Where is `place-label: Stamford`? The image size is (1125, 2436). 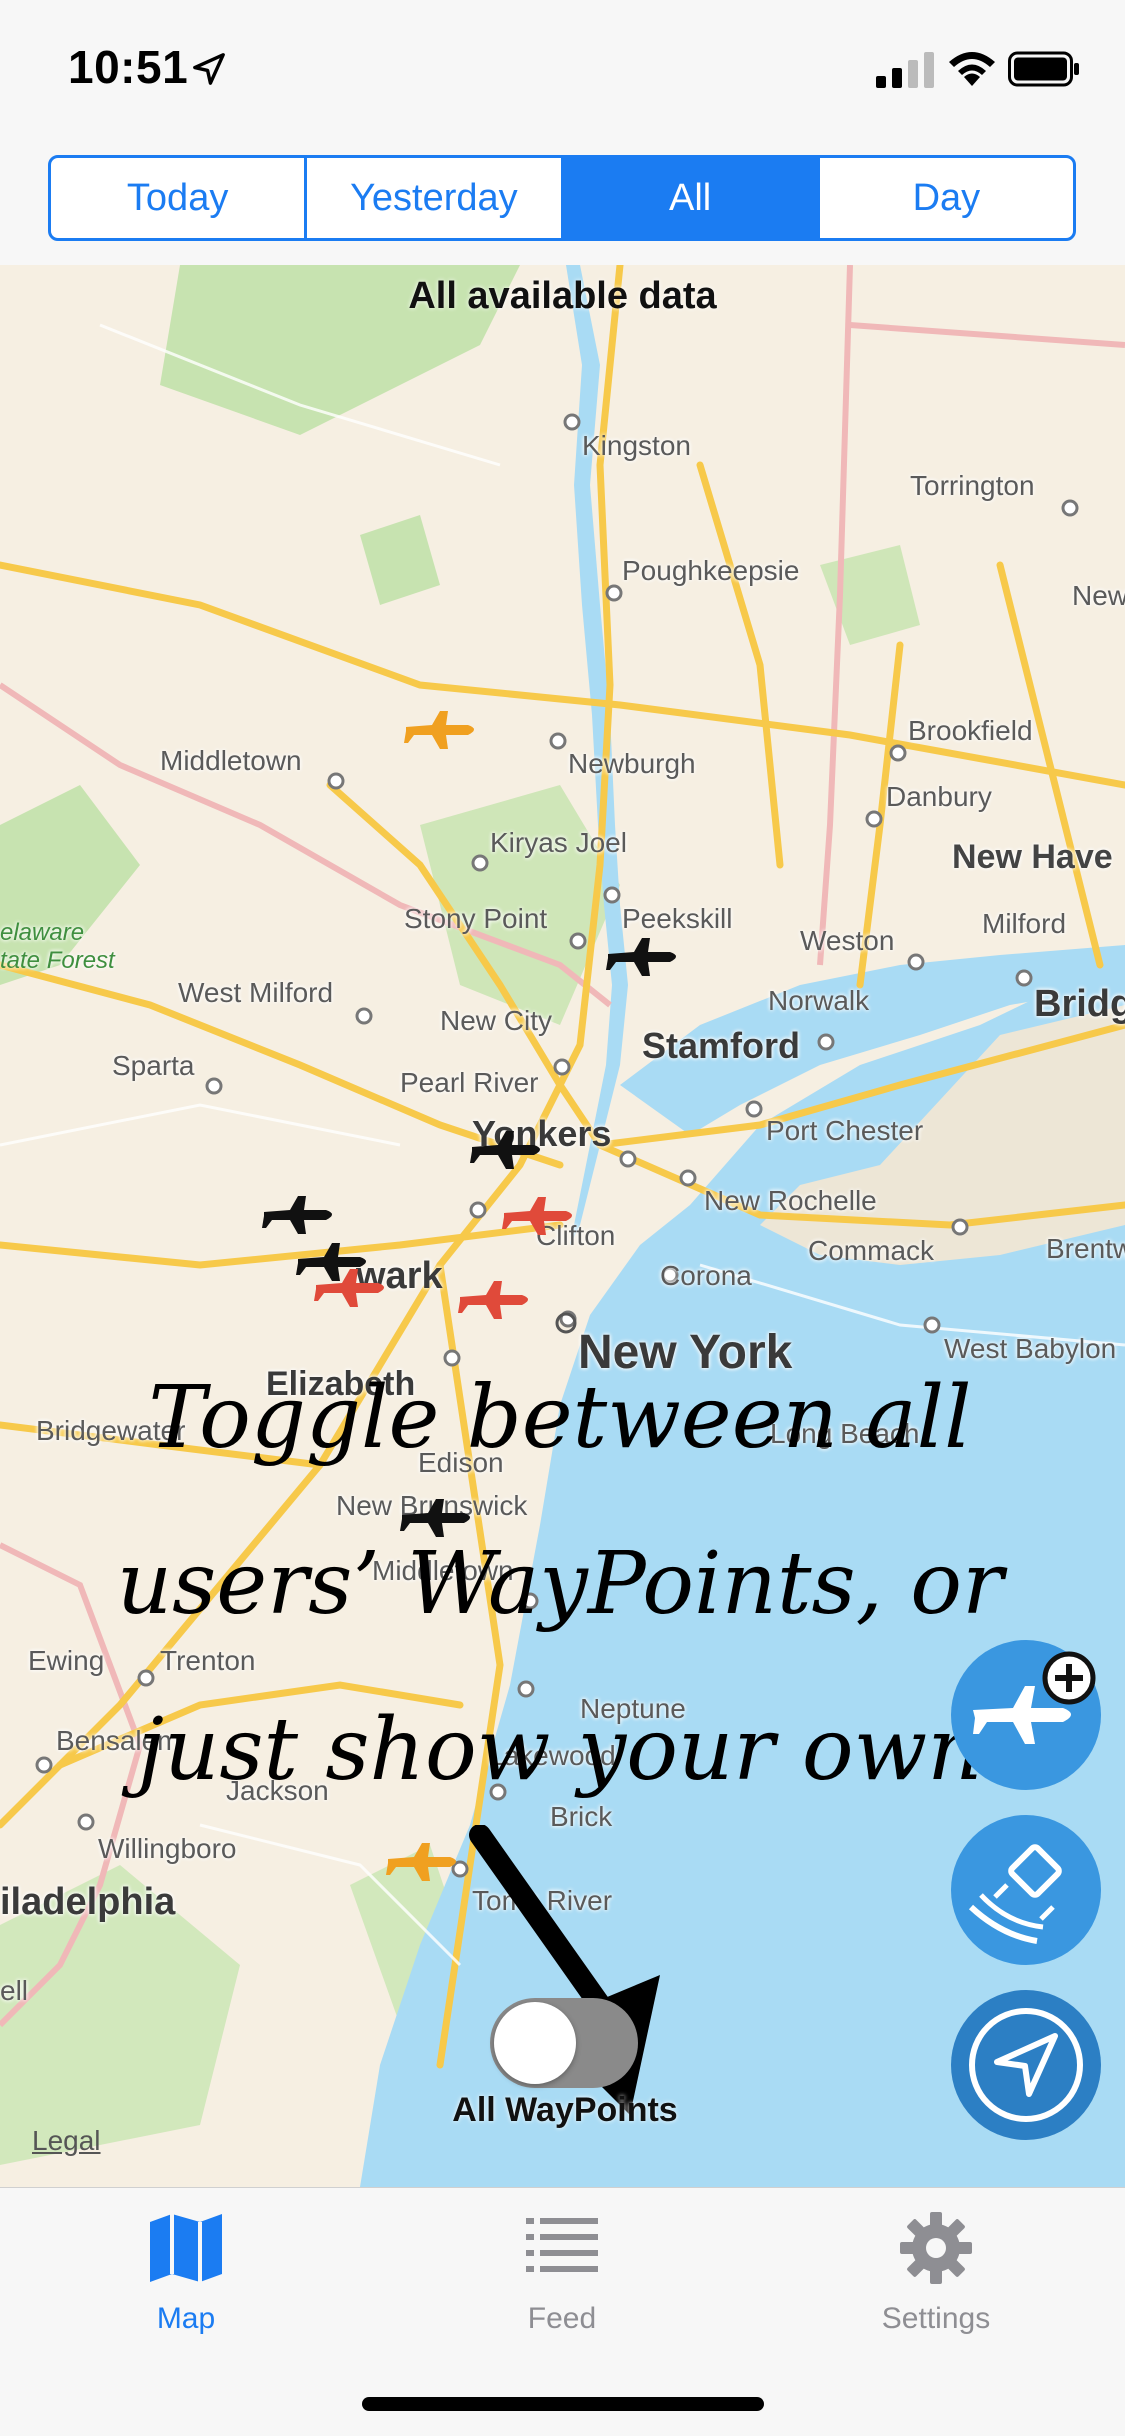
place-label: Stamford is located at coordinates (721, 1045).